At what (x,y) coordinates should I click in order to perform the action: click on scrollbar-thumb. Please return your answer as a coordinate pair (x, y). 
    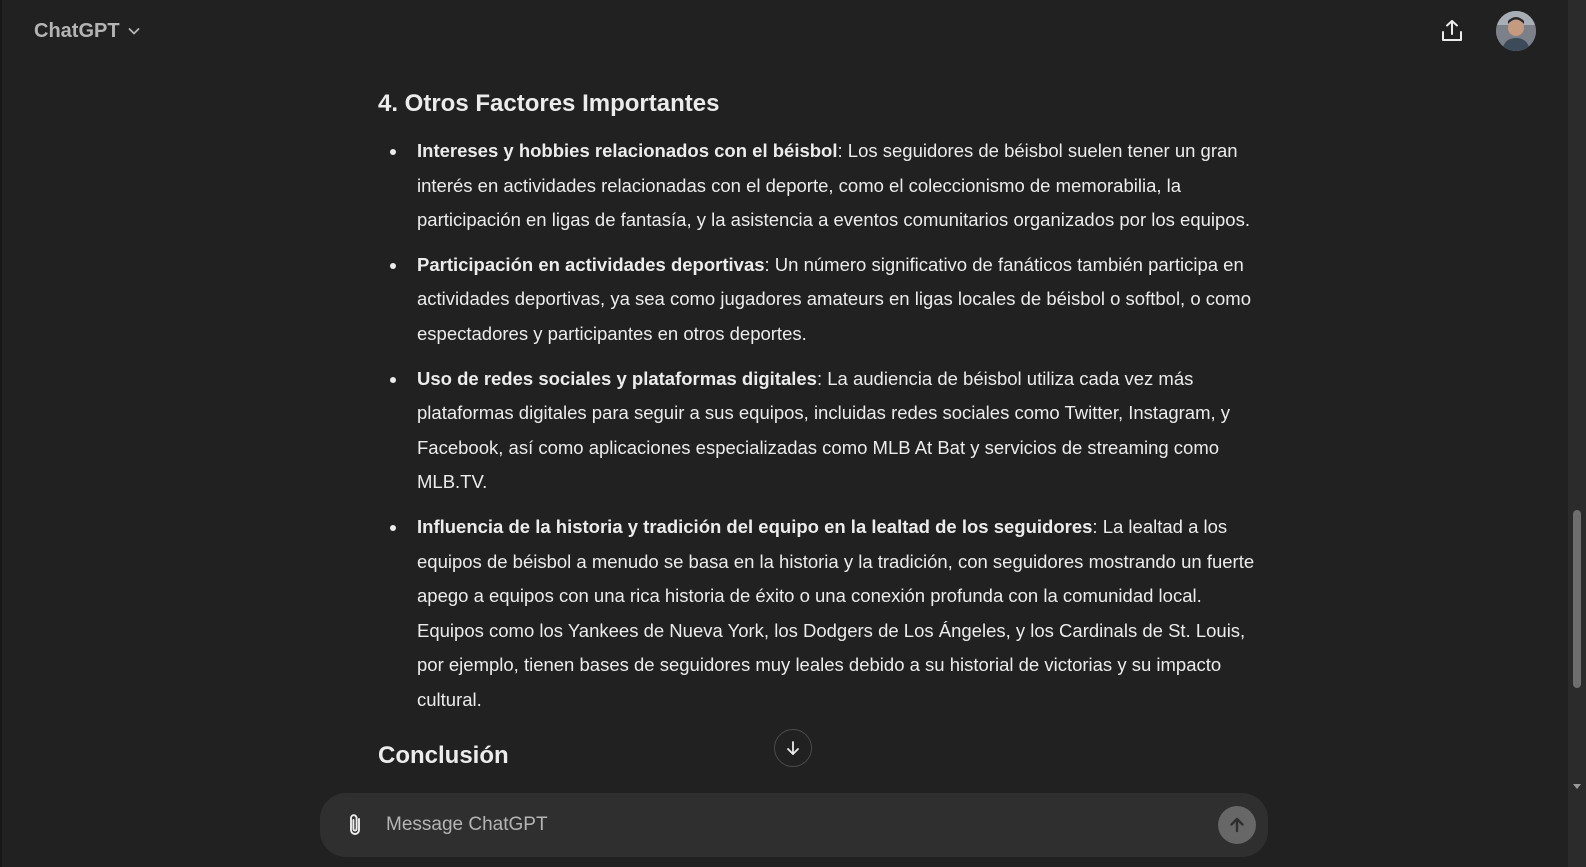
    Looking at the image, I should click on (1577, 599).